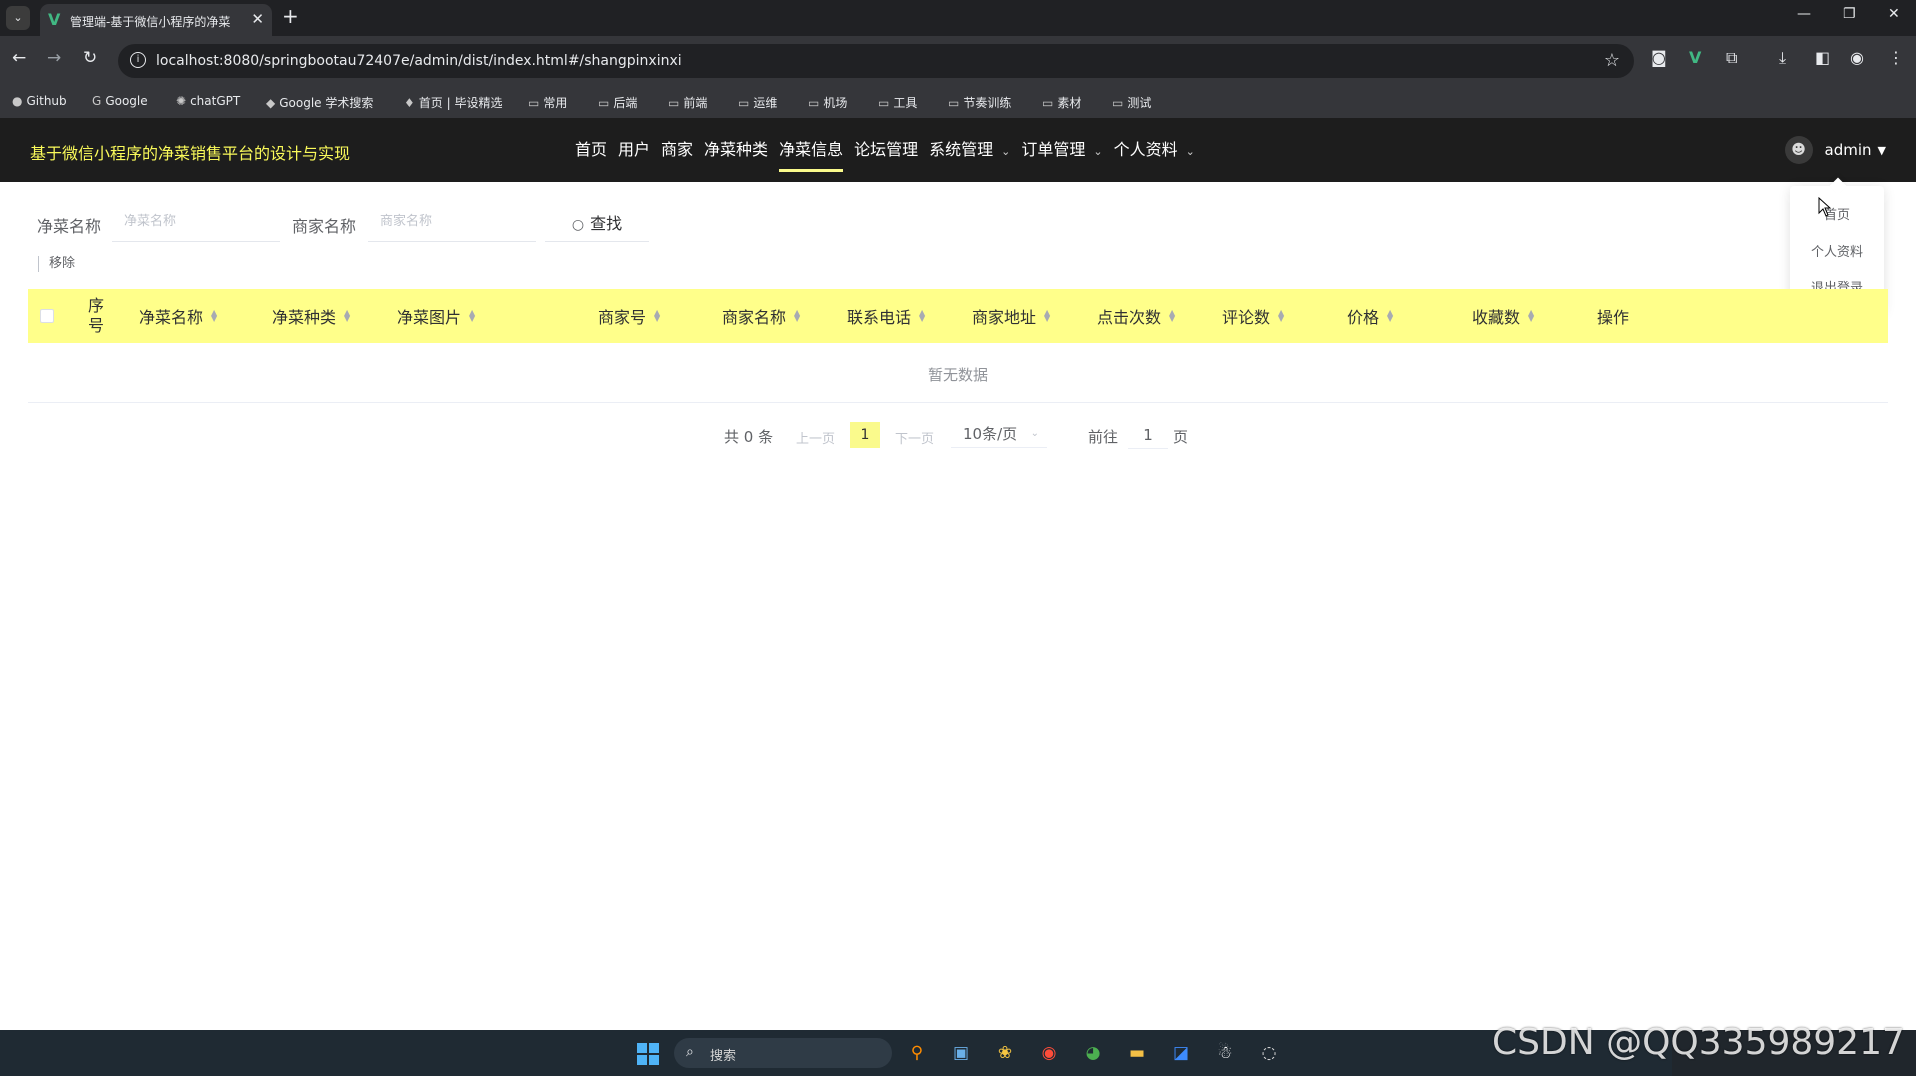 This screenshot has height=1076, width=1916. I want to click on file-explorer-icon: ▬, so click(1137, 1053).